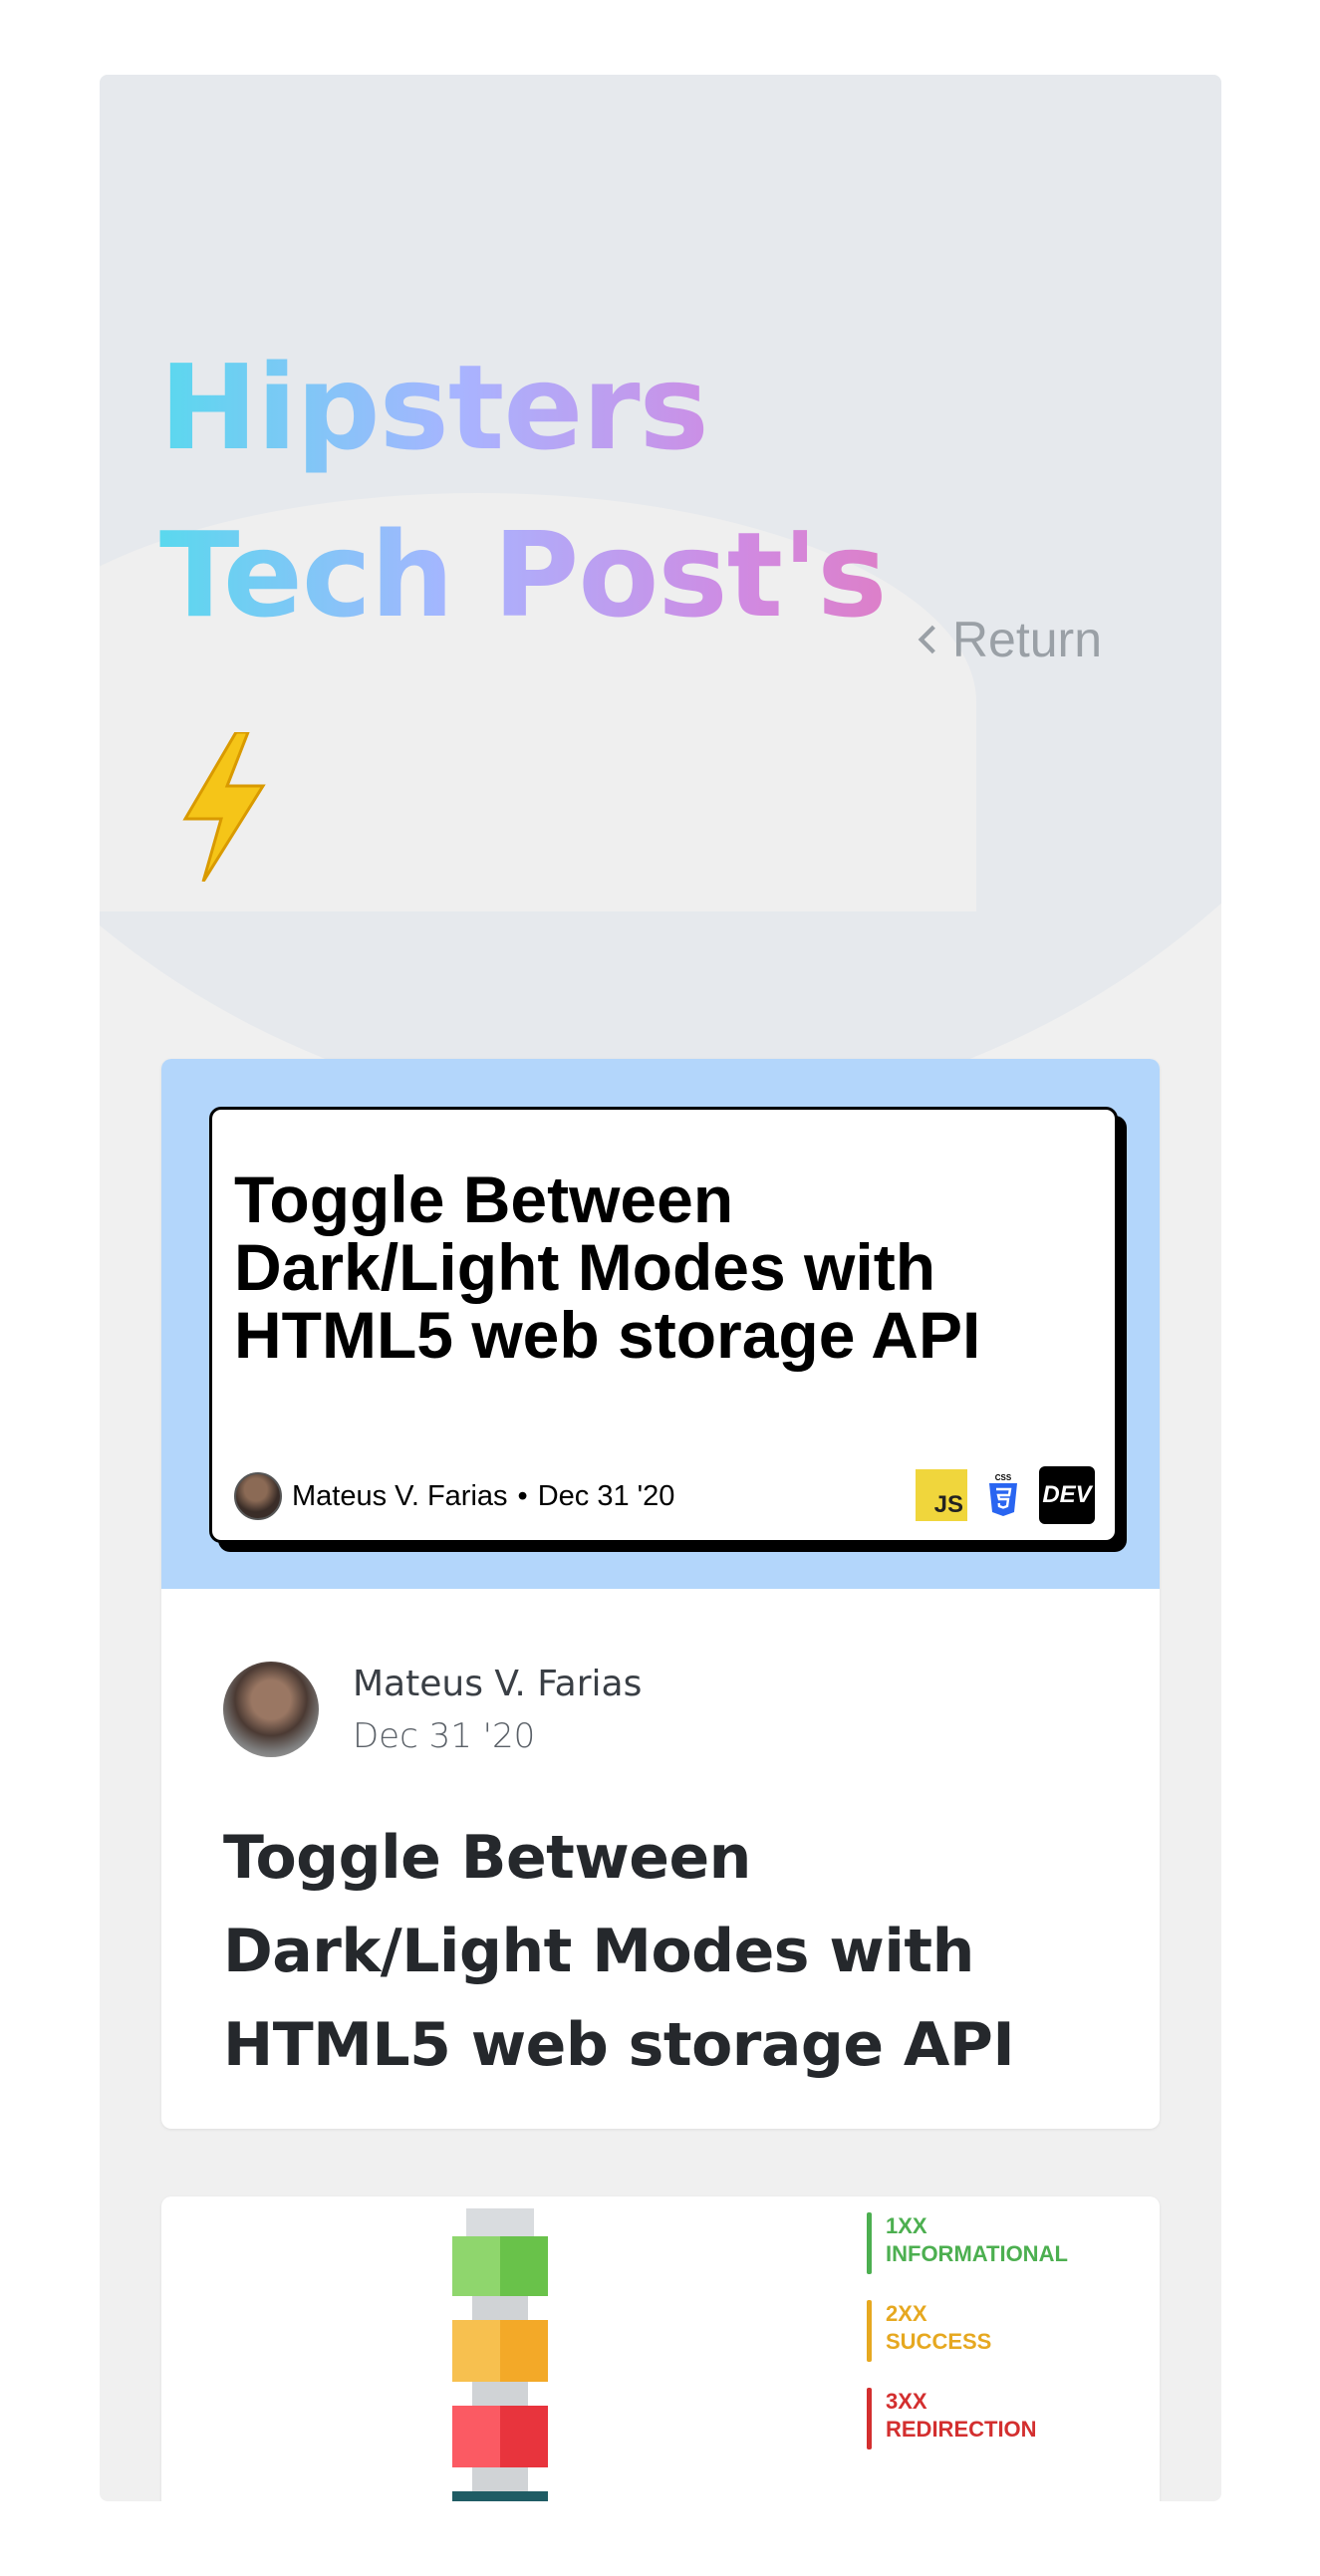 Image resolution: width=1320 pixels, height=2576 pixels. I want to click on cover-meta: Mateus V. Farias • Dec 31 '20, so click(454, 1496).